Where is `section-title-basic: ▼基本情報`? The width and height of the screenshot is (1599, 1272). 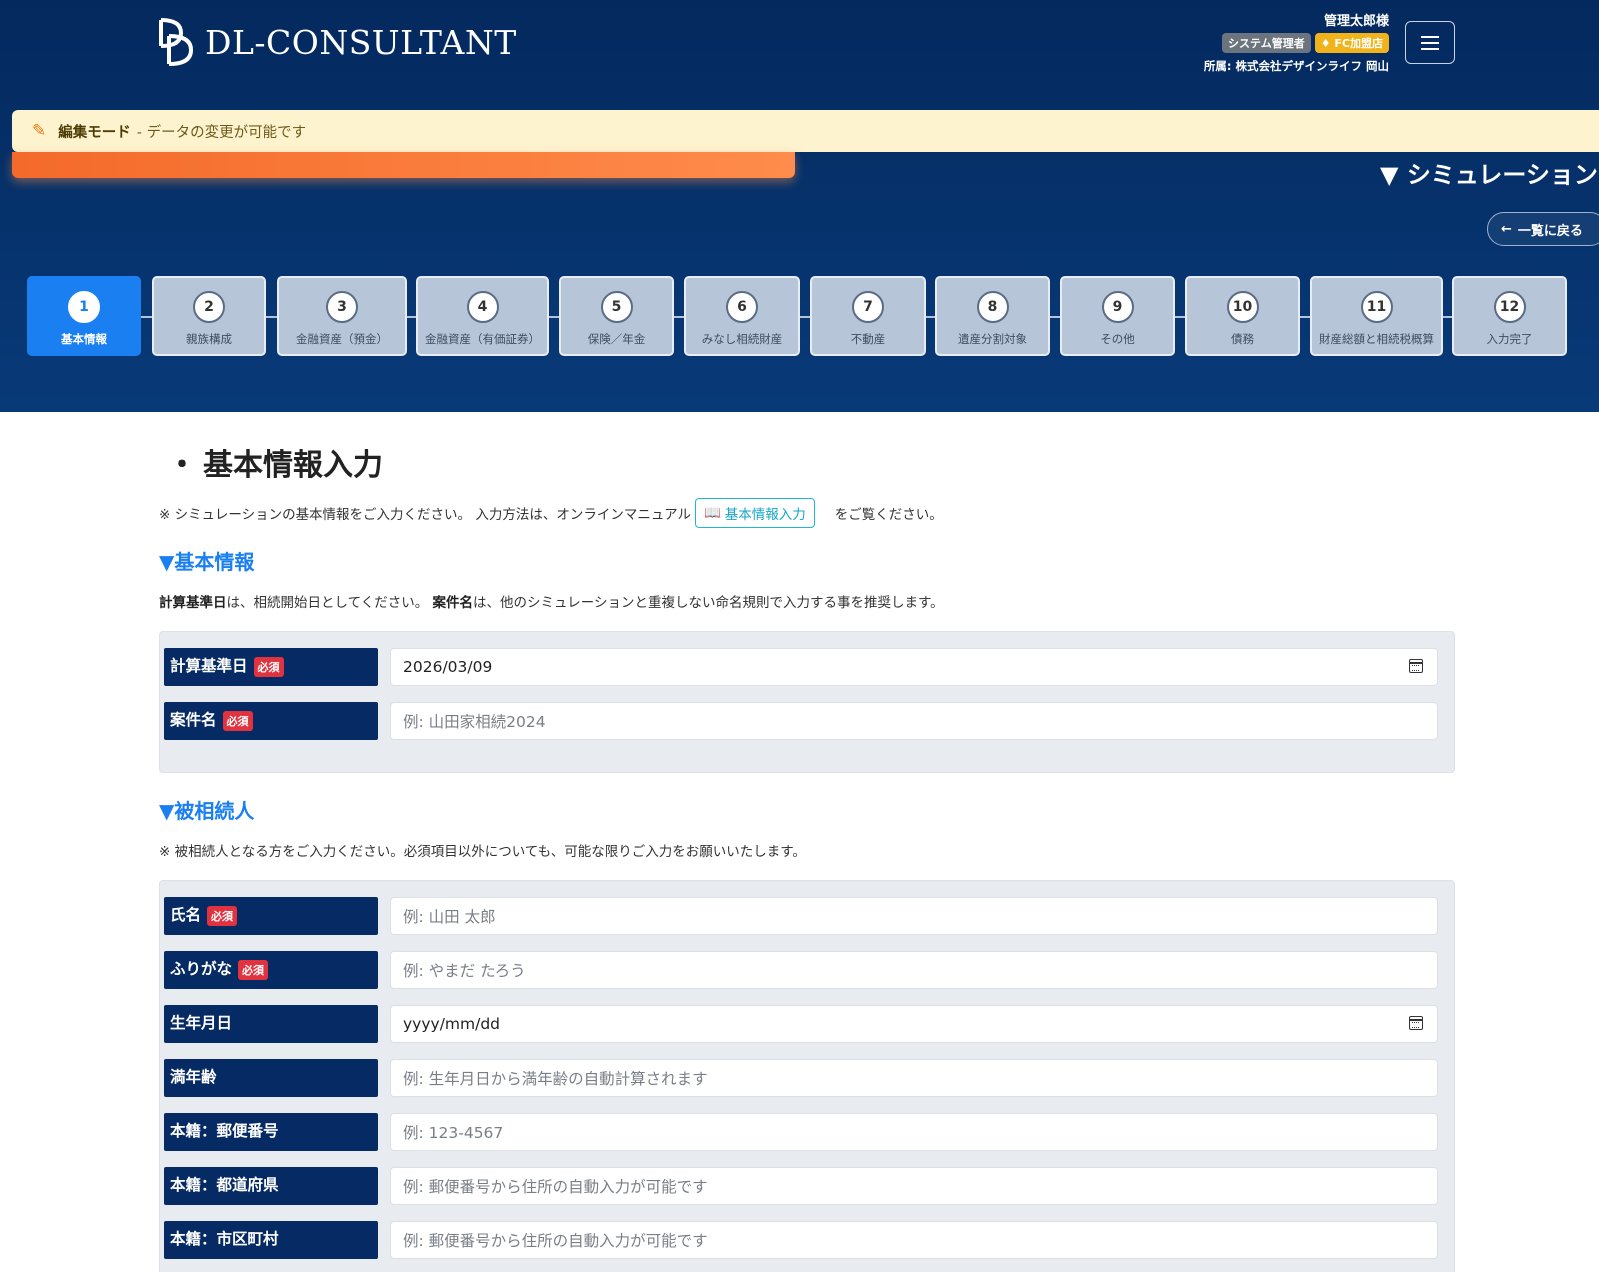 section-title-basic: ▼基本情報 is located at coordinates (207, 562).